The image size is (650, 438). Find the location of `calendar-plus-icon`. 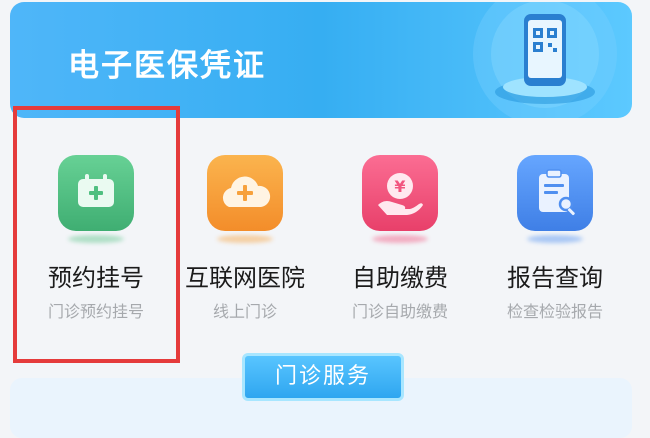

calendar-plus-icon is located at coordinates (96, 193).